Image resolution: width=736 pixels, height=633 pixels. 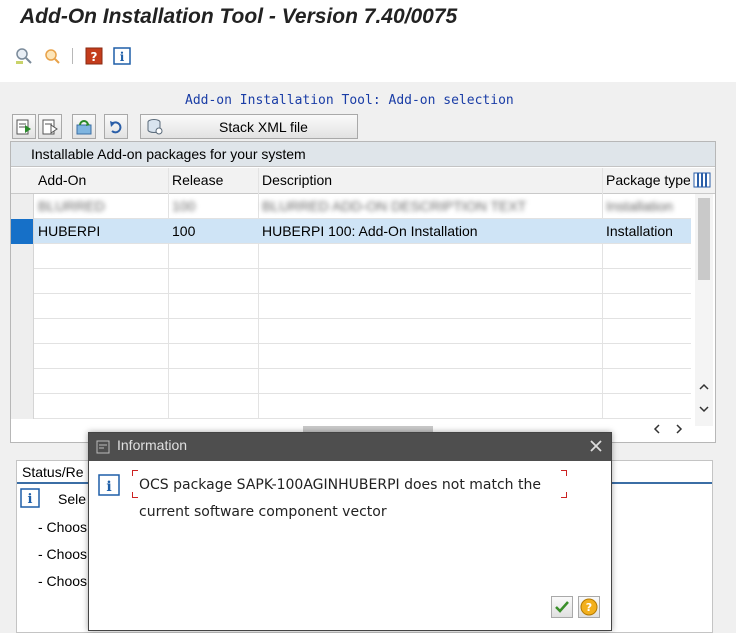 I want to click on help-icon: ?, so click(x=94, y=56).